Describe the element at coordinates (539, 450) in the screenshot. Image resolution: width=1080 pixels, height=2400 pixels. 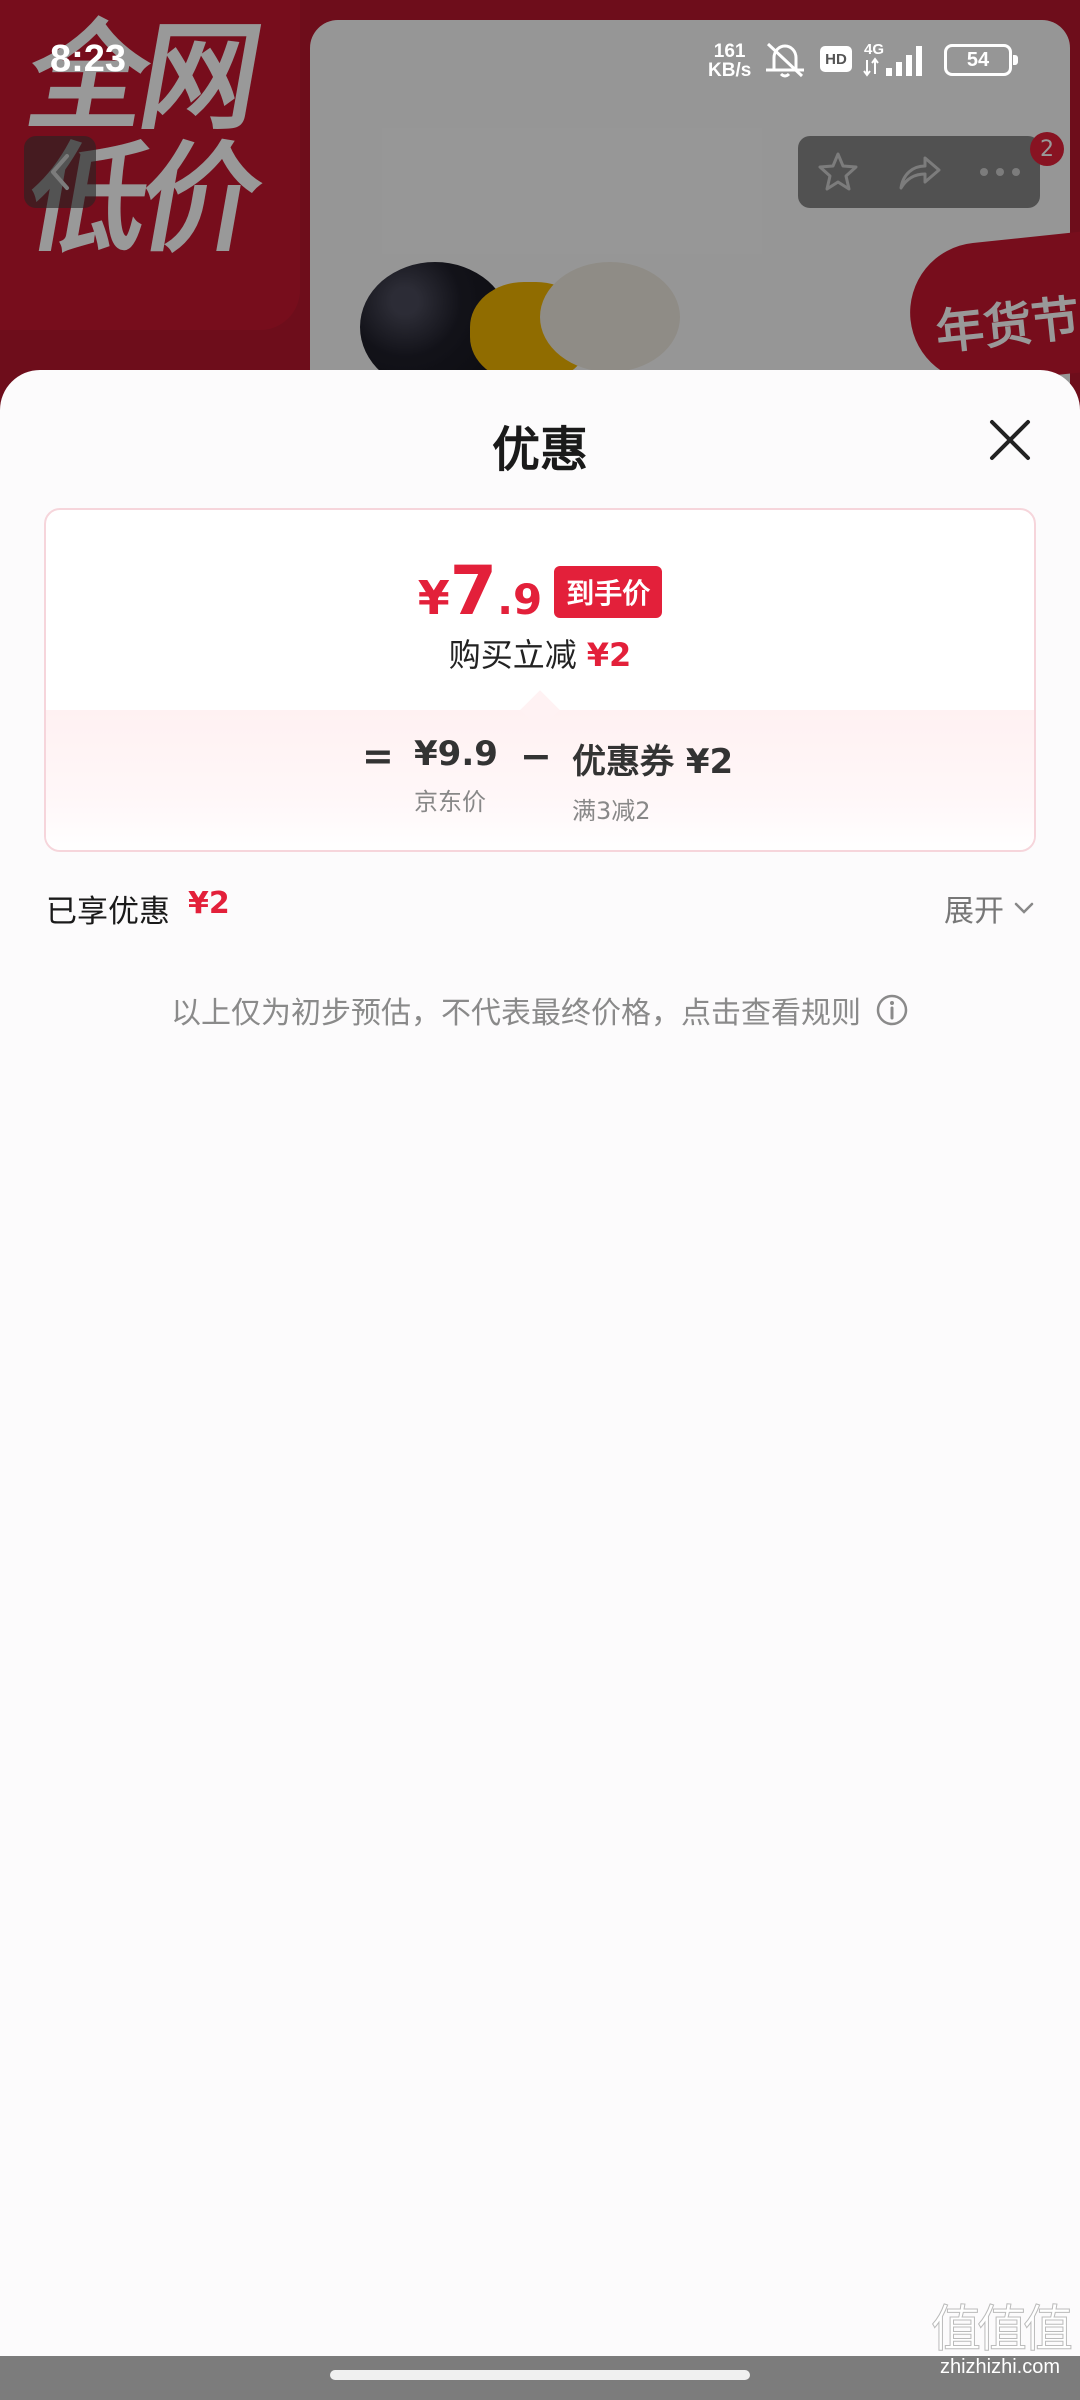
I see `sheet-title: 优惠` at that location.